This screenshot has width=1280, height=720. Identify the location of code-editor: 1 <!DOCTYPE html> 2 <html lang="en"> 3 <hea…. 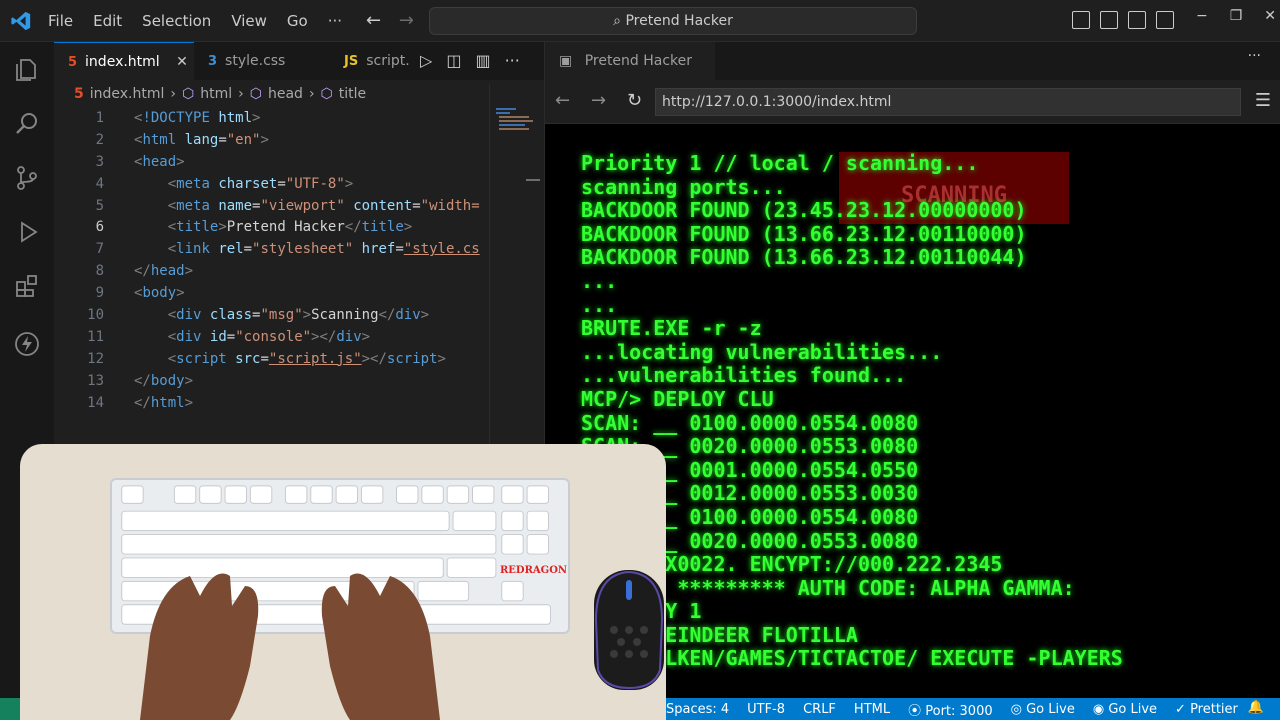
(274, 261).